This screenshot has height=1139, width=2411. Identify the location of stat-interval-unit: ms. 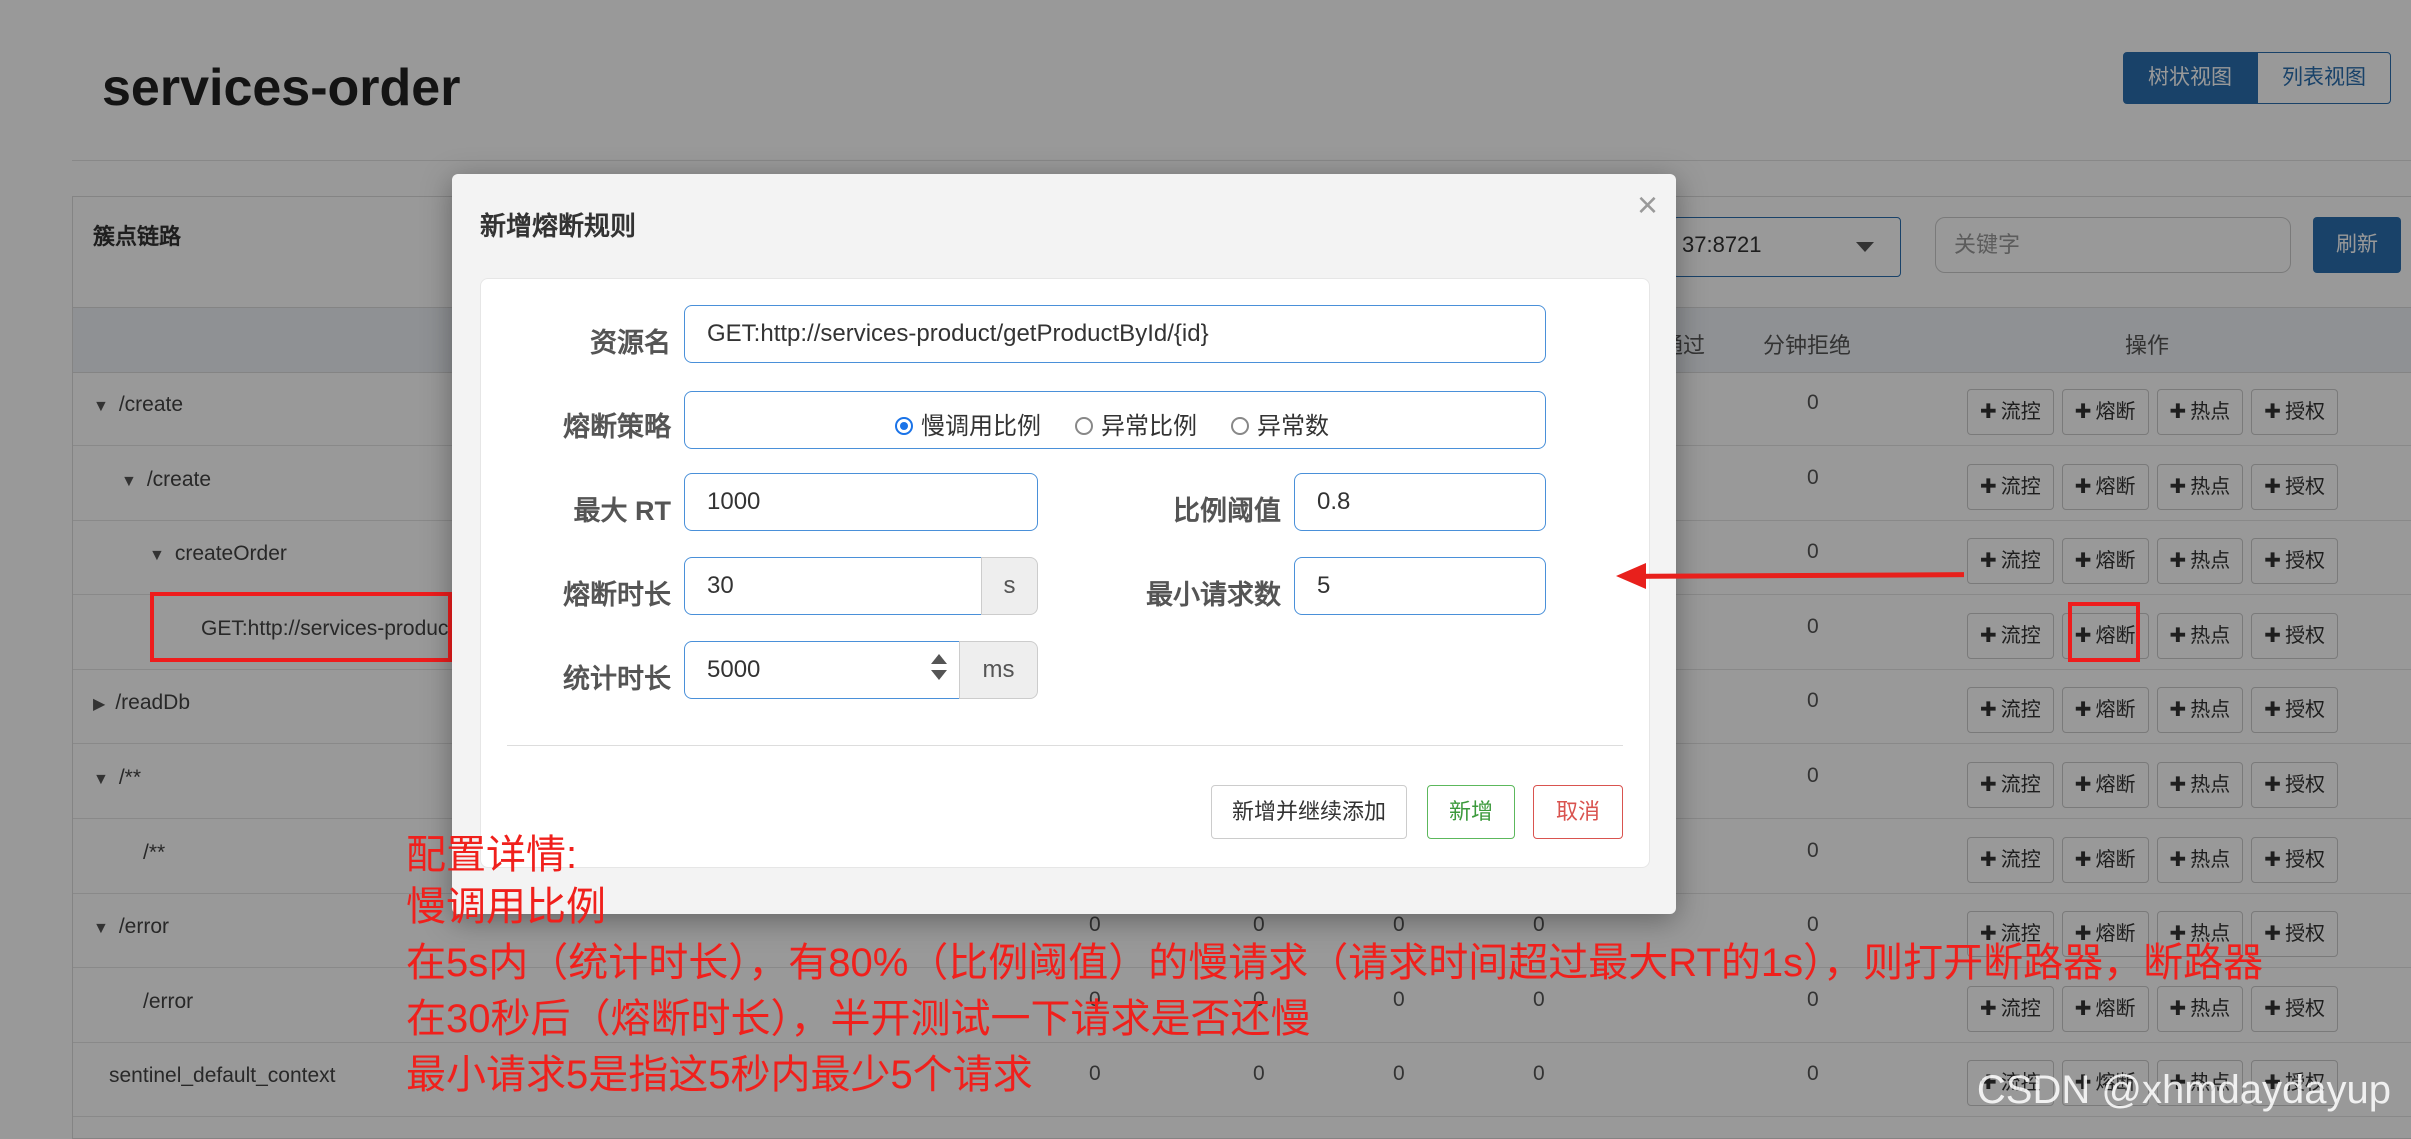
(998, 670).